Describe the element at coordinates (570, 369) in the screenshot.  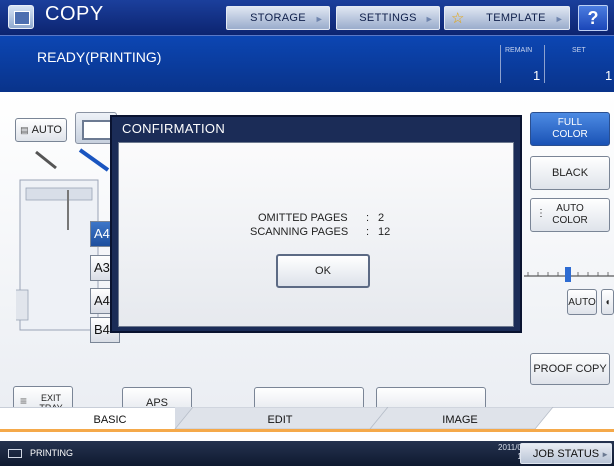
I see `proof-copy-button: PROOF COPY` at that location.